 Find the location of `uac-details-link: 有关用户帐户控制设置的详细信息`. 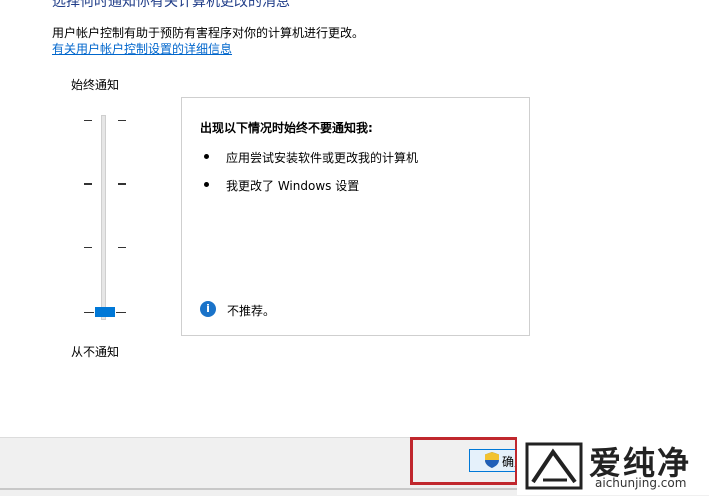

uac-details-link: 有关用户帐户控制设置的详细信息 is located at coordinates (142, 48).